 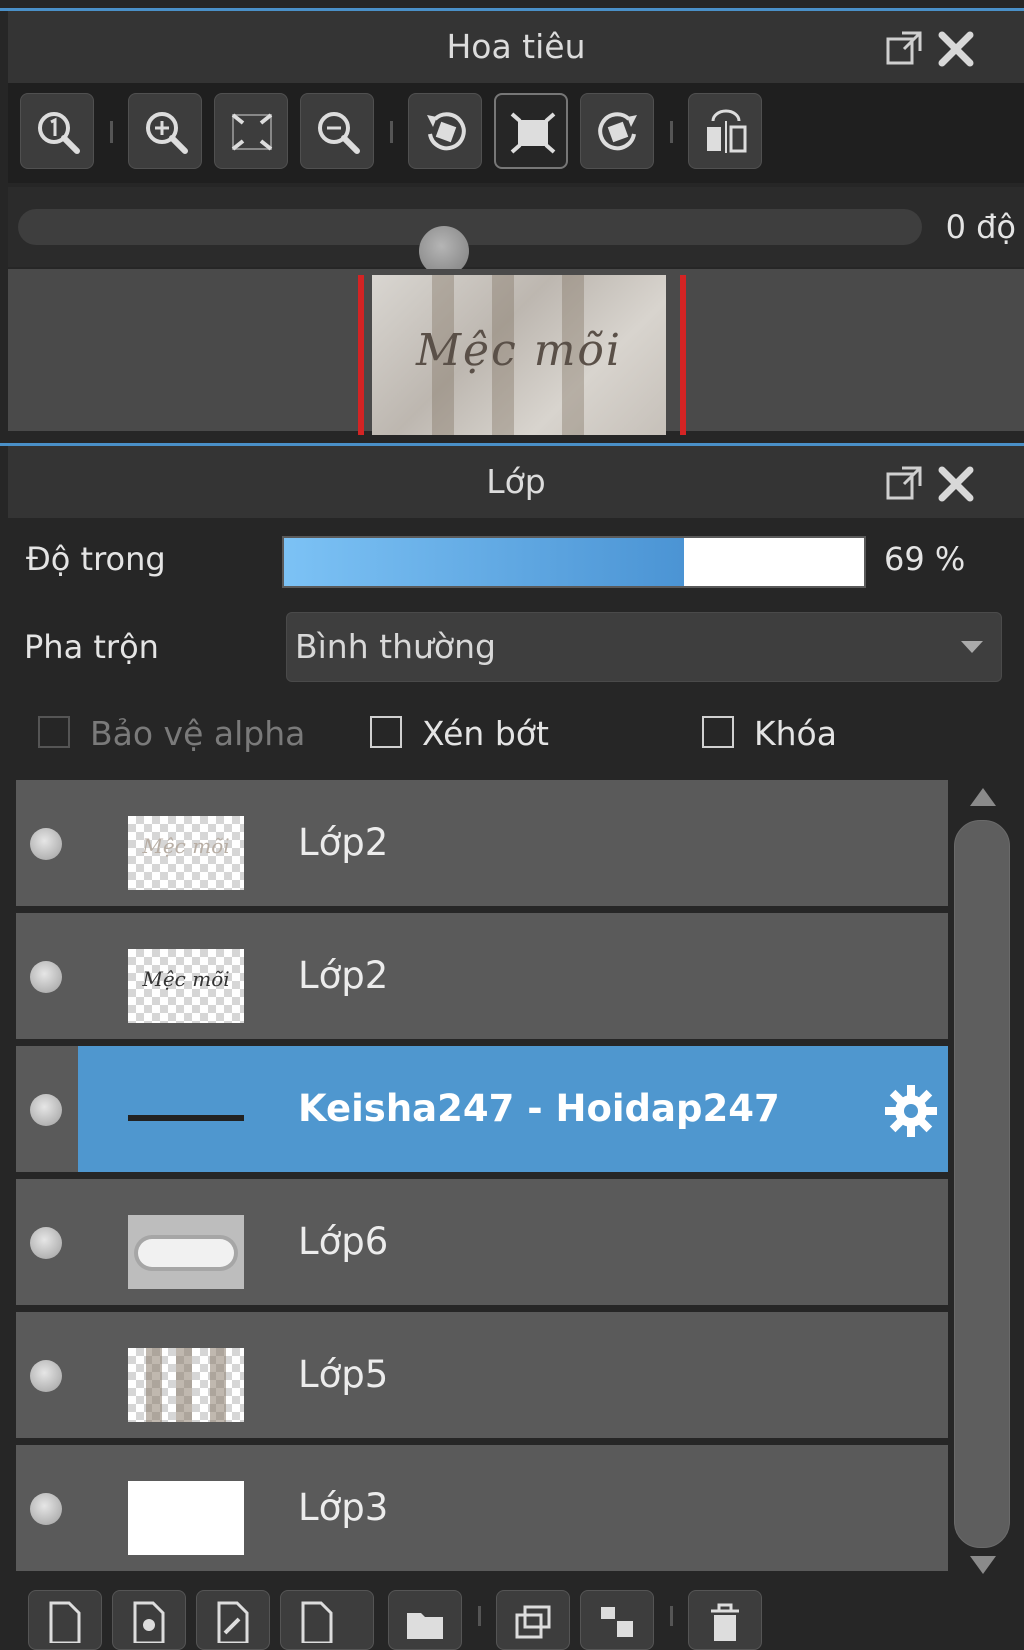 I want to click on flip-button, so click(x=725, y=131).